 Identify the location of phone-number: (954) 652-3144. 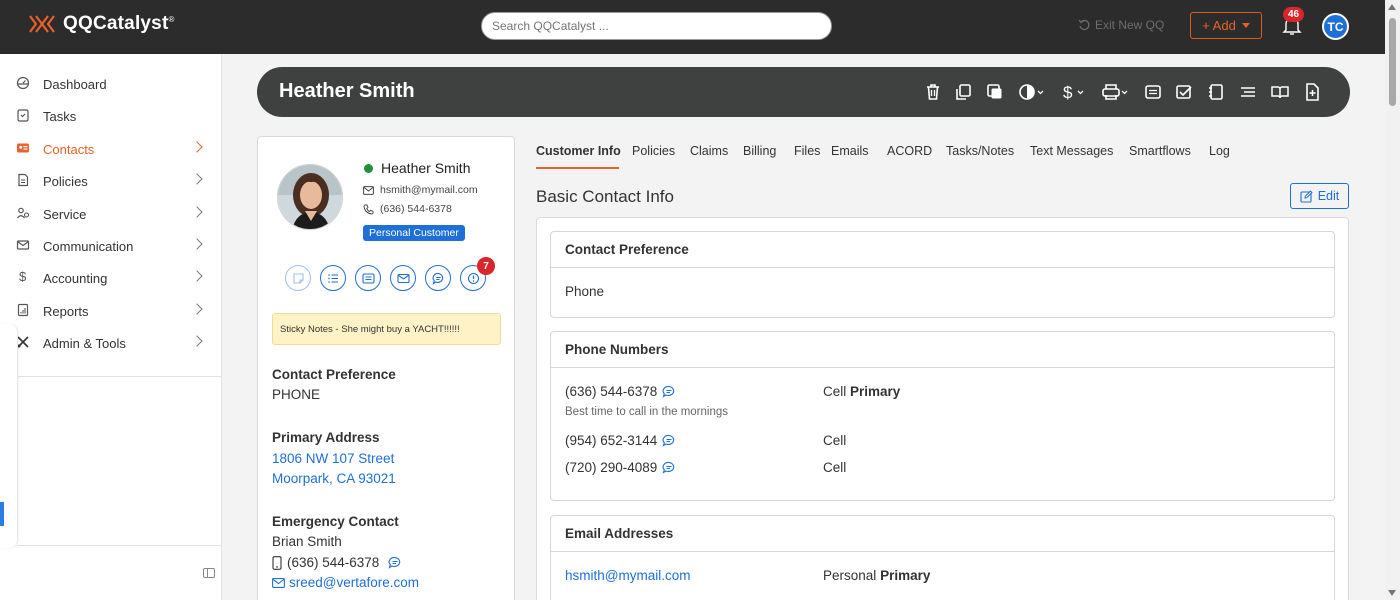
(620, 440).